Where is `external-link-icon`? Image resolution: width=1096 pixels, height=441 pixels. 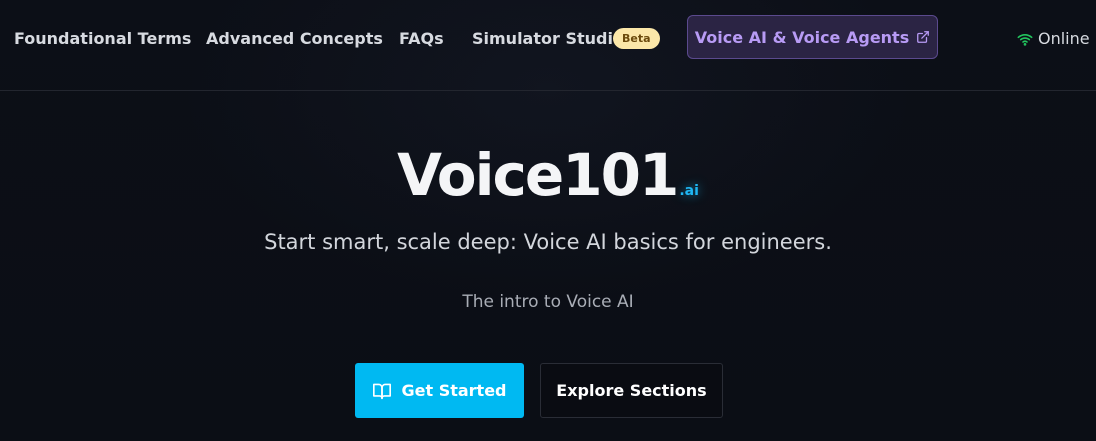 external-link-icon is located at coordinates (923, 37).